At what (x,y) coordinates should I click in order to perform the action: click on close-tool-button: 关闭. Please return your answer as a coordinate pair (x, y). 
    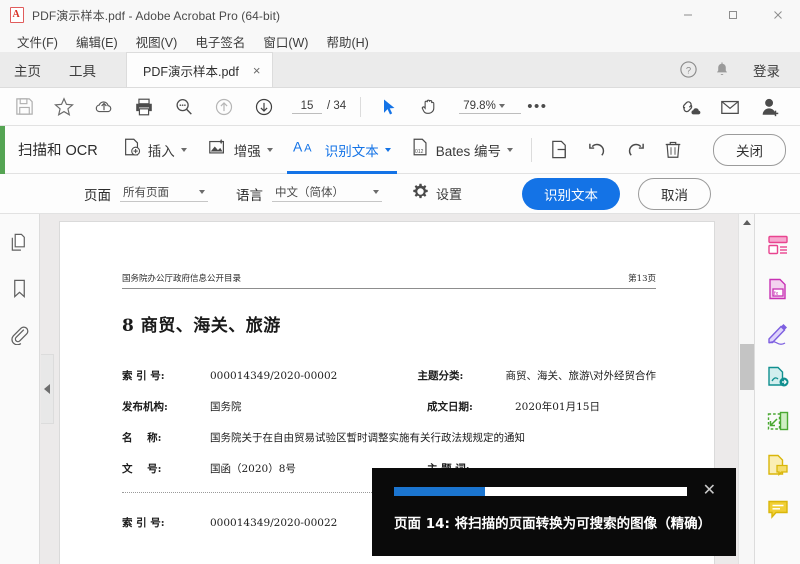
    Looking at the image, I should click on (749, 149).